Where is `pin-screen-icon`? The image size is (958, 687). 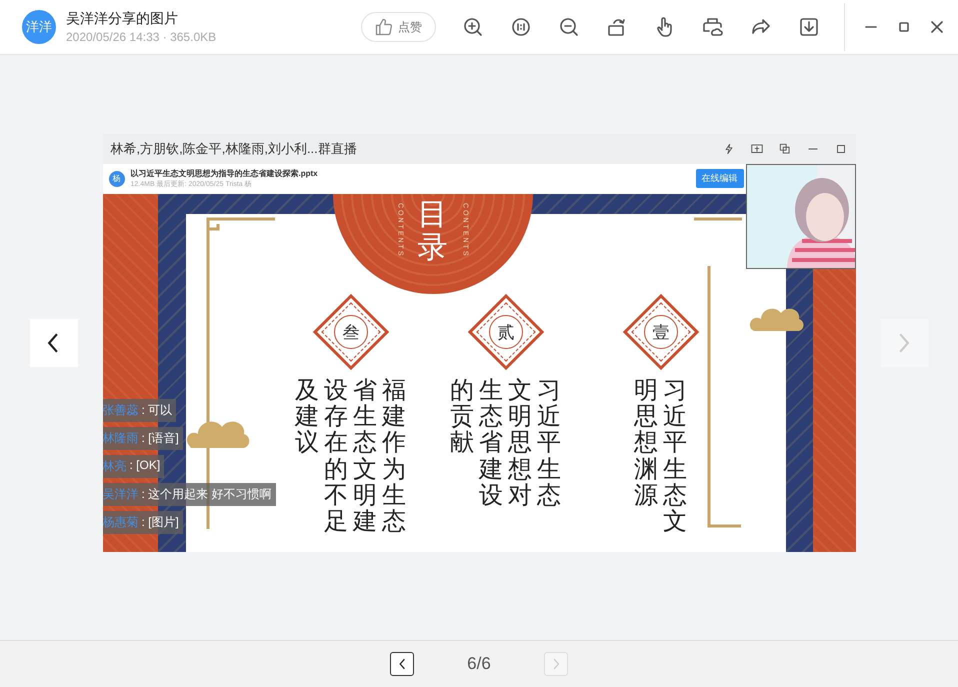 pin-screen-icon is located at coordinates (757, 149).